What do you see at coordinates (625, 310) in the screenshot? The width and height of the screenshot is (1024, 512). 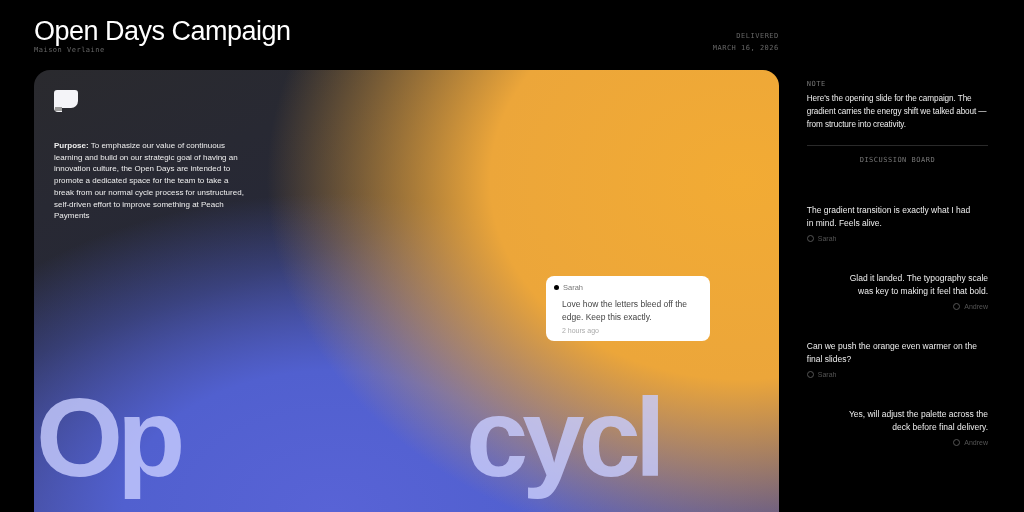 I see `comment-text: Love how the letters bleed off the edge. Keep this exactly.` at bounding box center [625, 310].